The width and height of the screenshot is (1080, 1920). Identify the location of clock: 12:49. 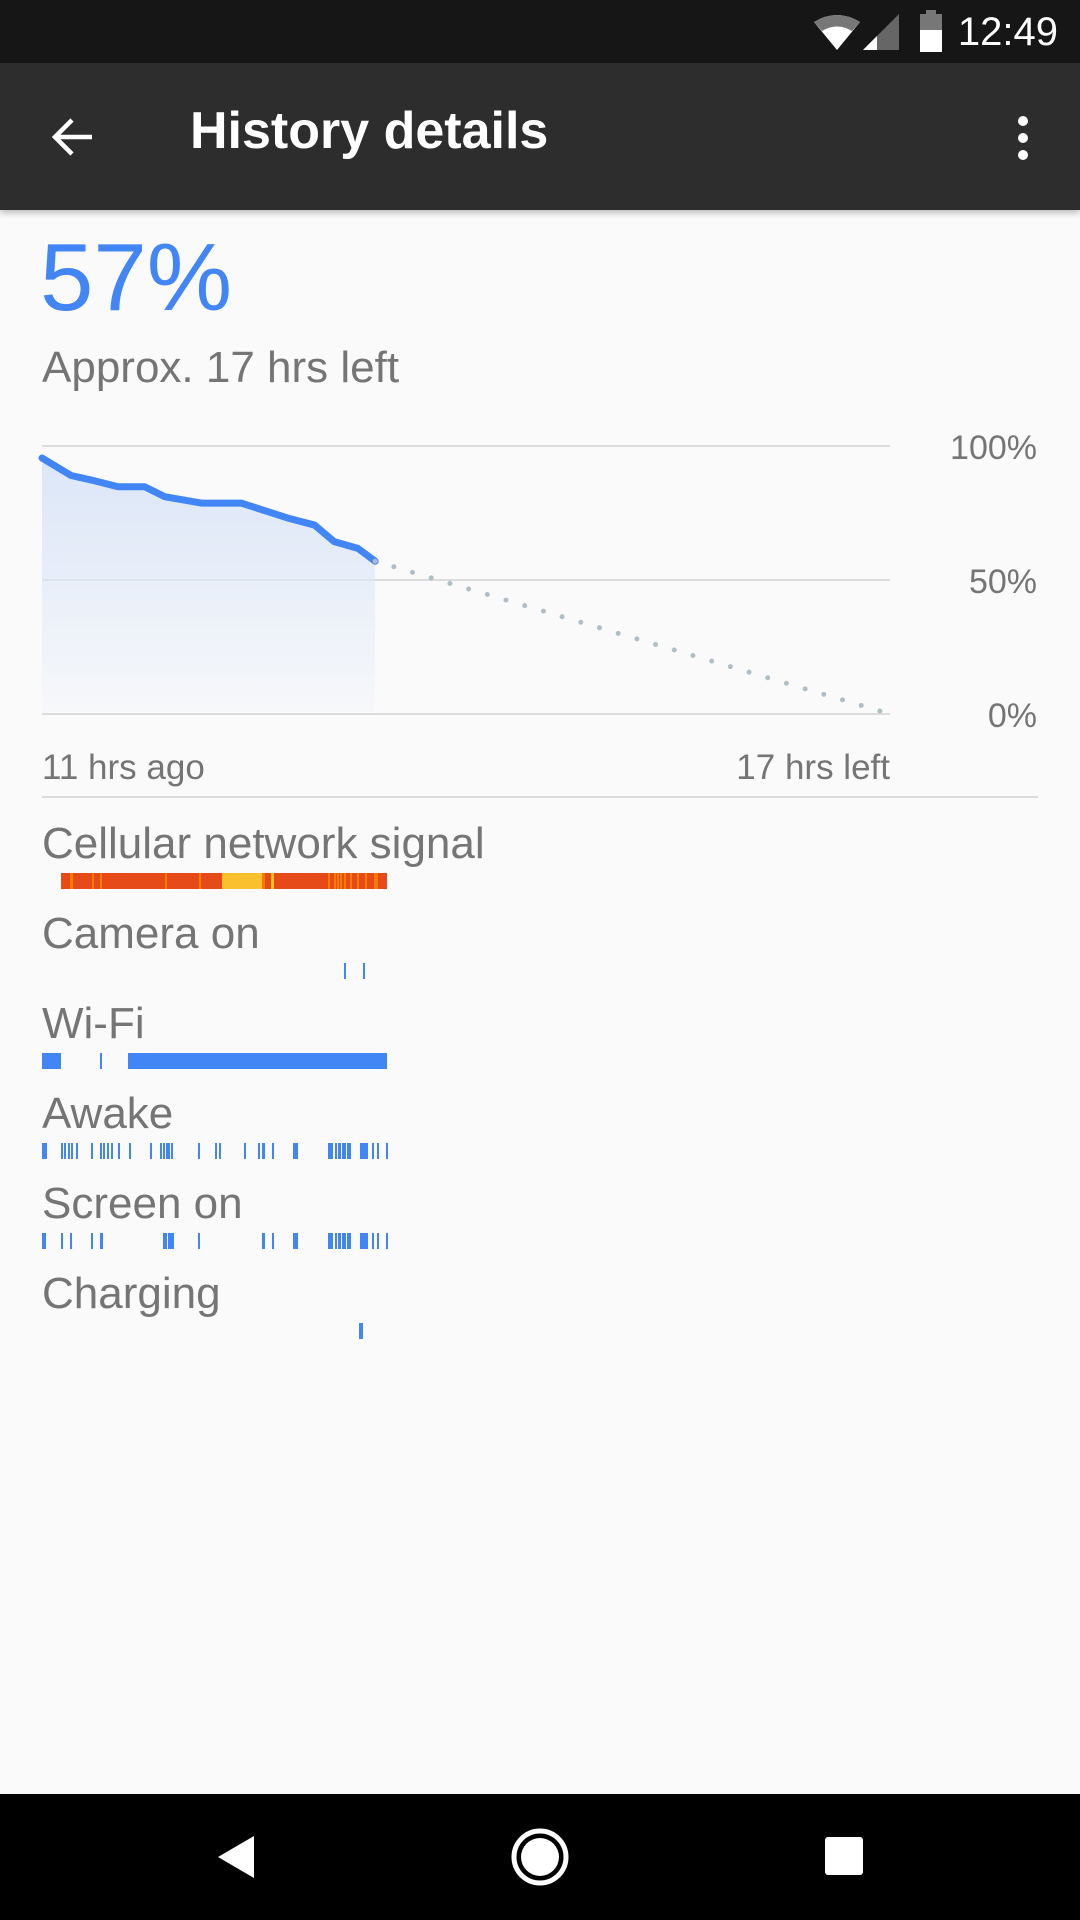
(1007, 32).